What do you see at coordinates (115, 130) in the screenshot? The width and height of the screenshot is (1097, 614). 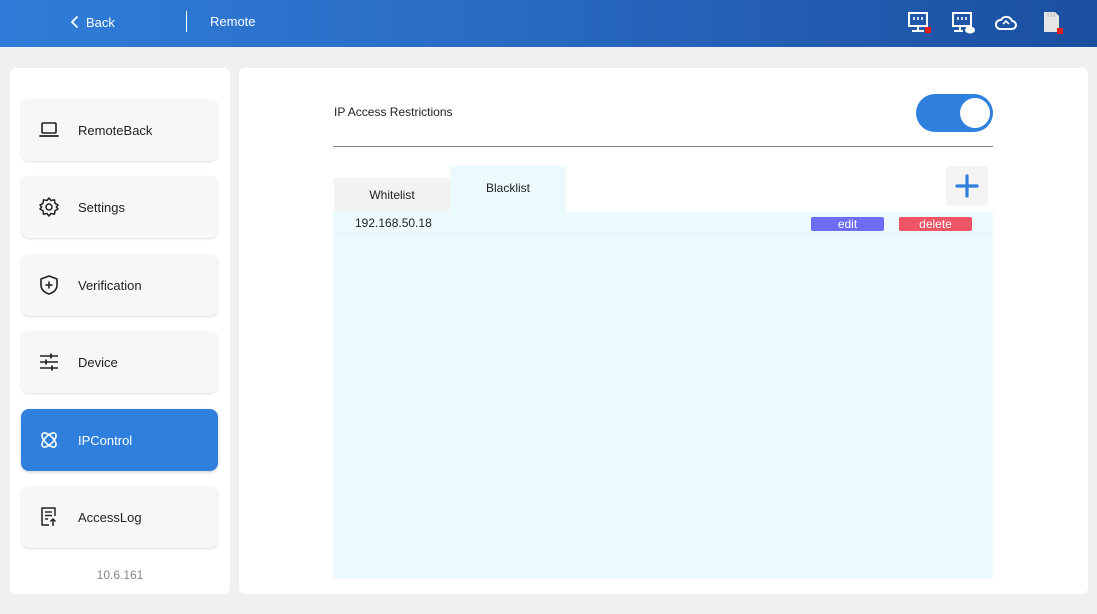 I see `sidebar-item-label: RemoteBack` at bounding box center [115, 130].